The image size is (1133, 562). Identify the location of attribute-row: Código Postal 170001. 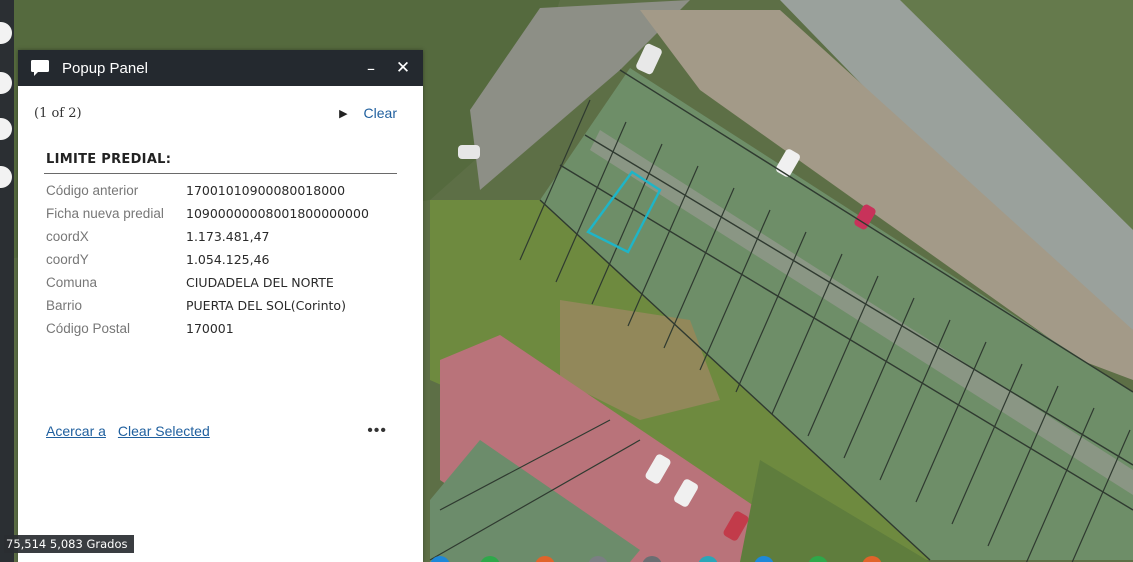
(220, 329).